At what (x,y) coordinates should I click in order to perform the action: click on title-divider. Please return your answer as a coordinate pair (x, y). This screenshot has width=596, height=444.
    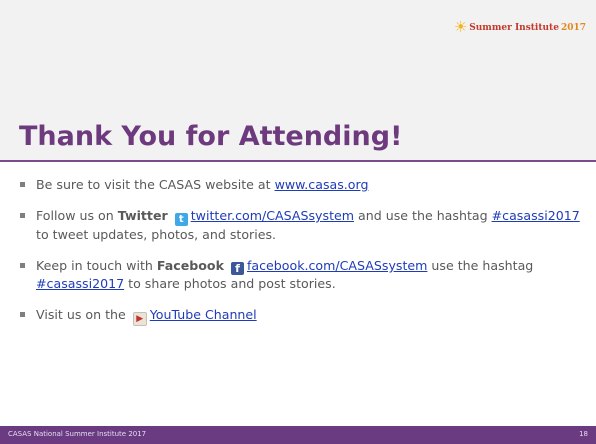
    Looking at the image, I should click on (298, 161).